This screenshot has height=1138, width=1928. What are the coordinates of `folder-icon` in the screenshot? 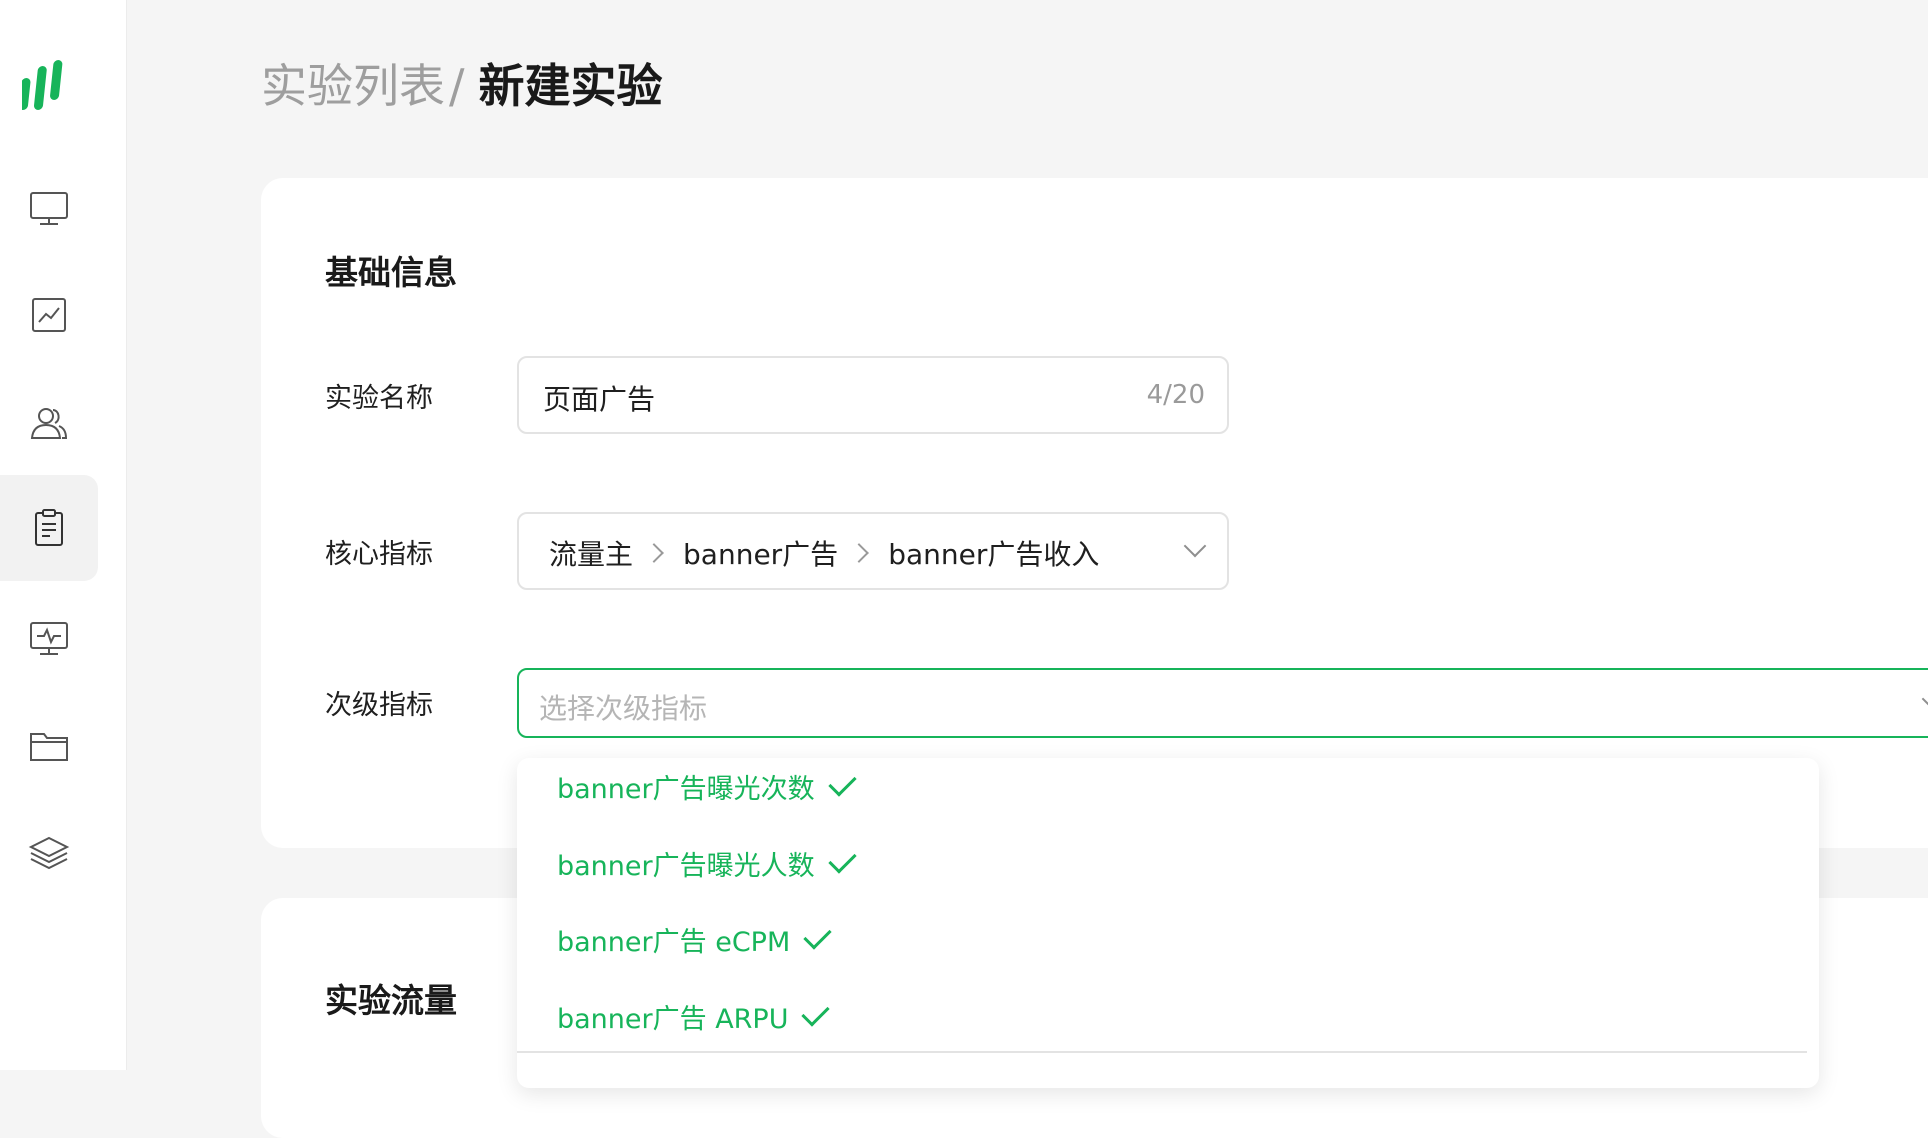 It's located at (49, 747).